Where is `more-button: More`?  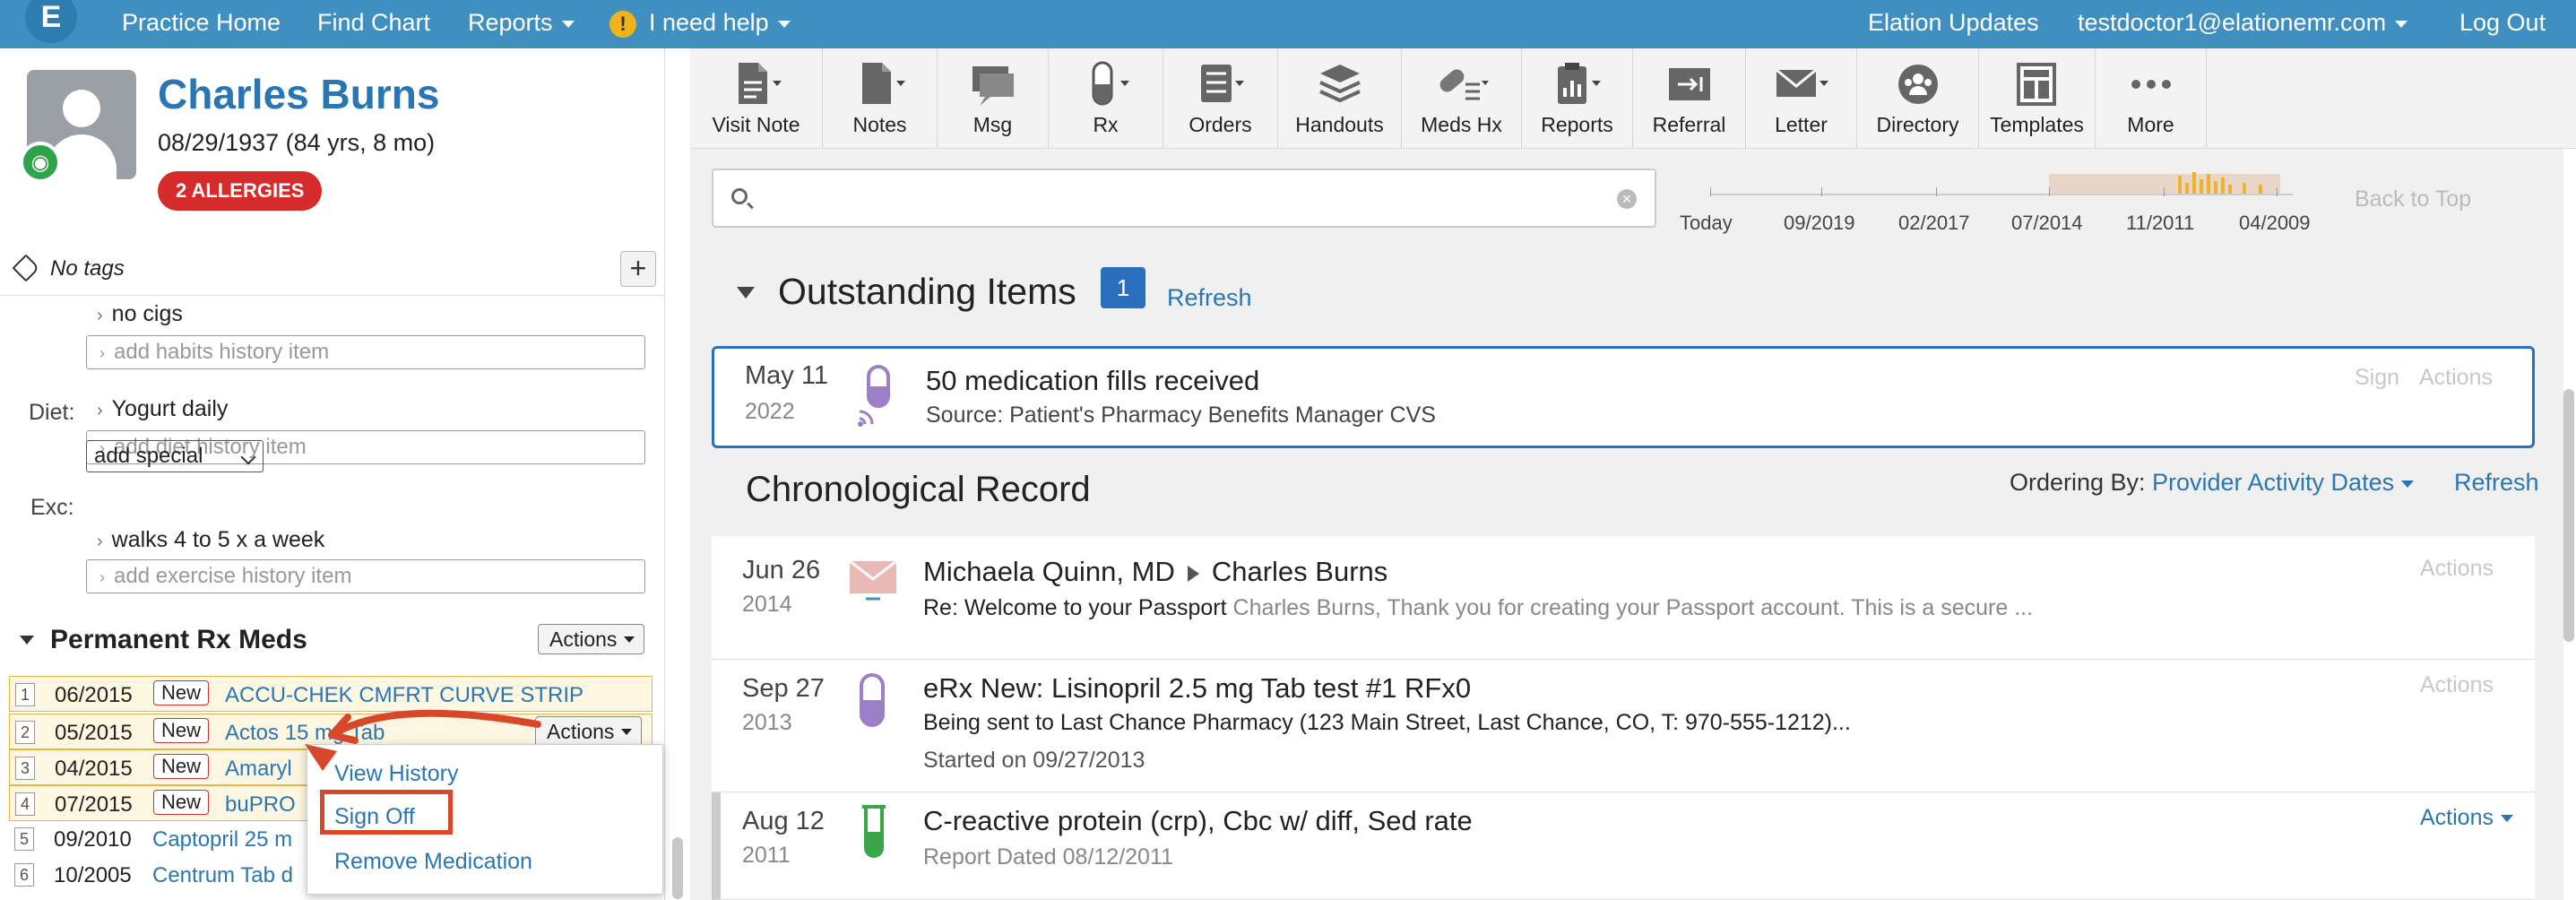
more-button: More is located at coordinates (2151, 98).